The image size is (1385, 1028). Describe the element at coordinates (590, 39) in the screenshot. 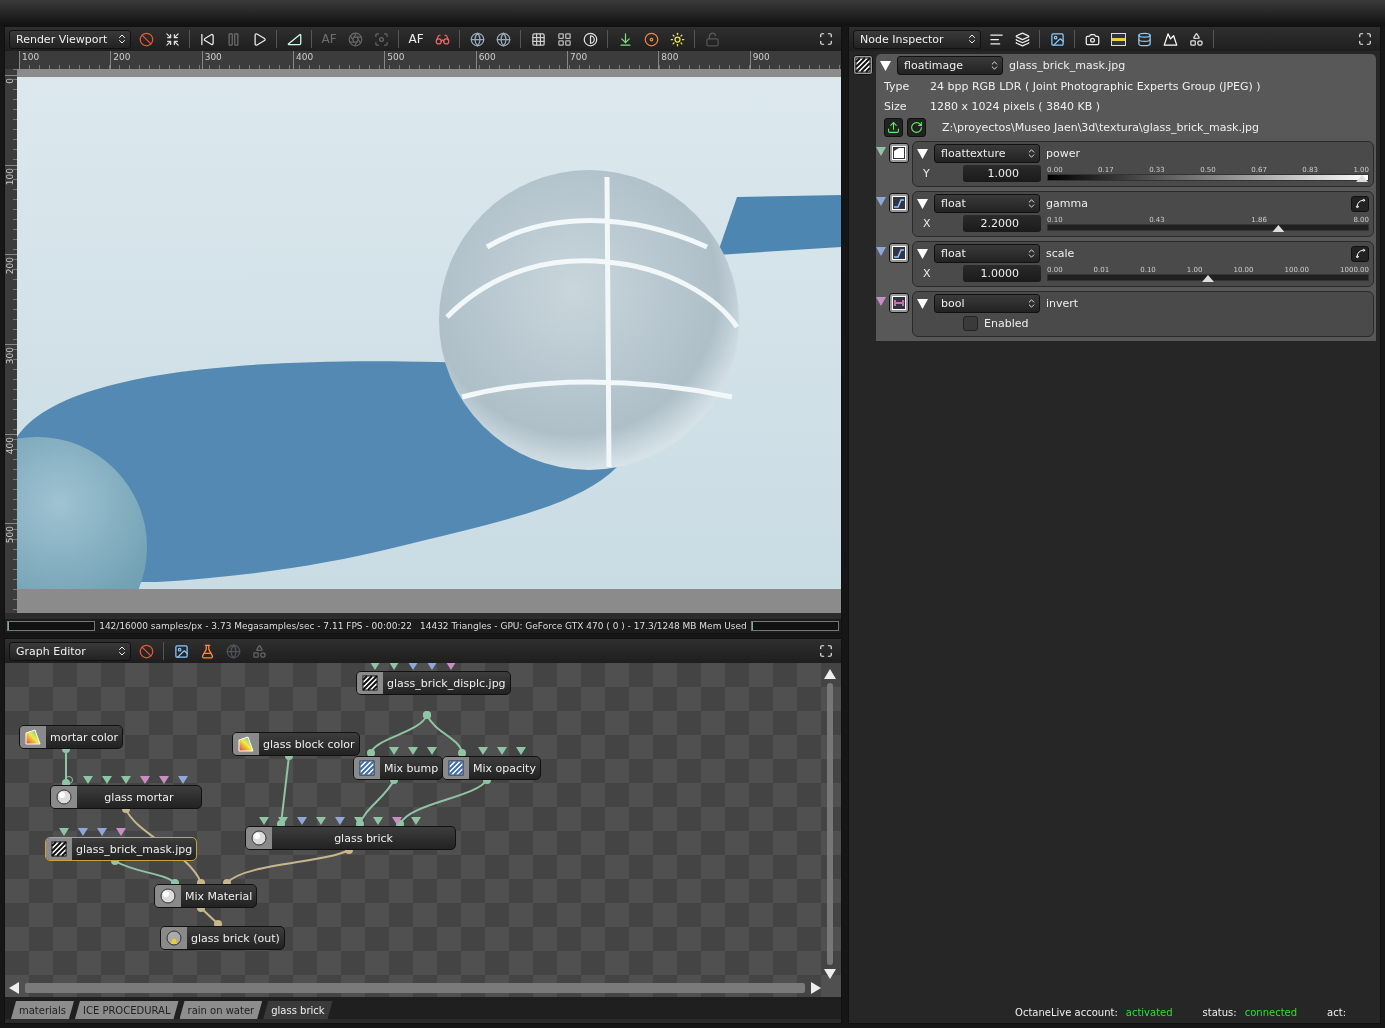

I see `contrast-icon` at that location.